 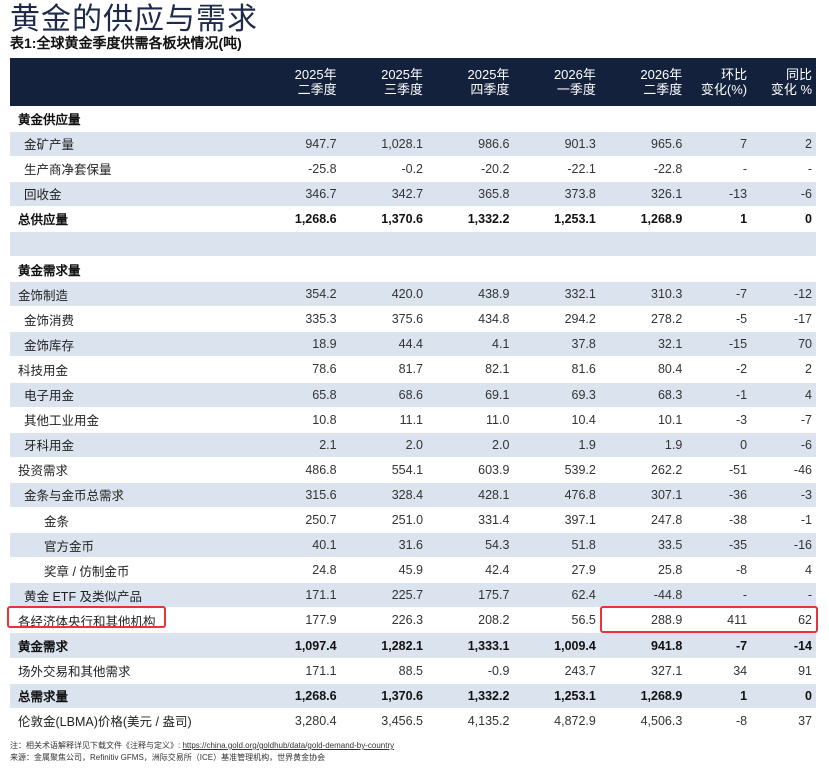 I want to click on table-cell: 1,268.6, so click(x=297, y=696).